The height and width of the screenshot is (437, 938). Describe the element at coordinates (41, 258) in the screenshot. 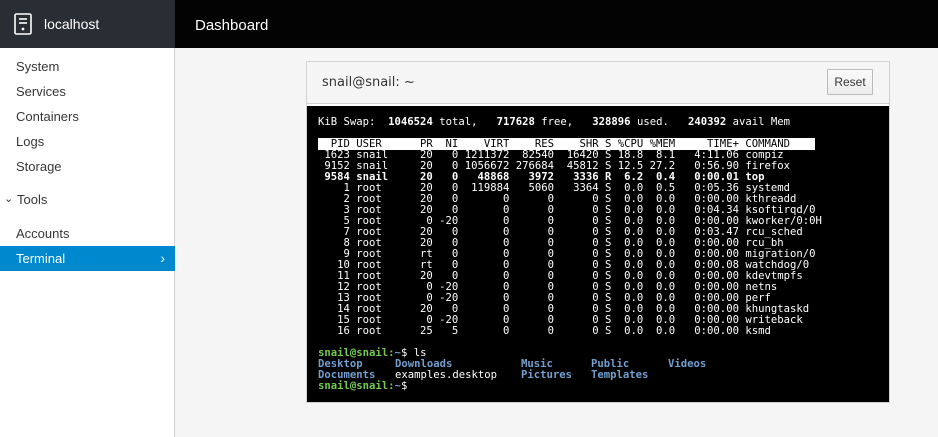

I see `sidebar-item-label: Terminal` at that location.